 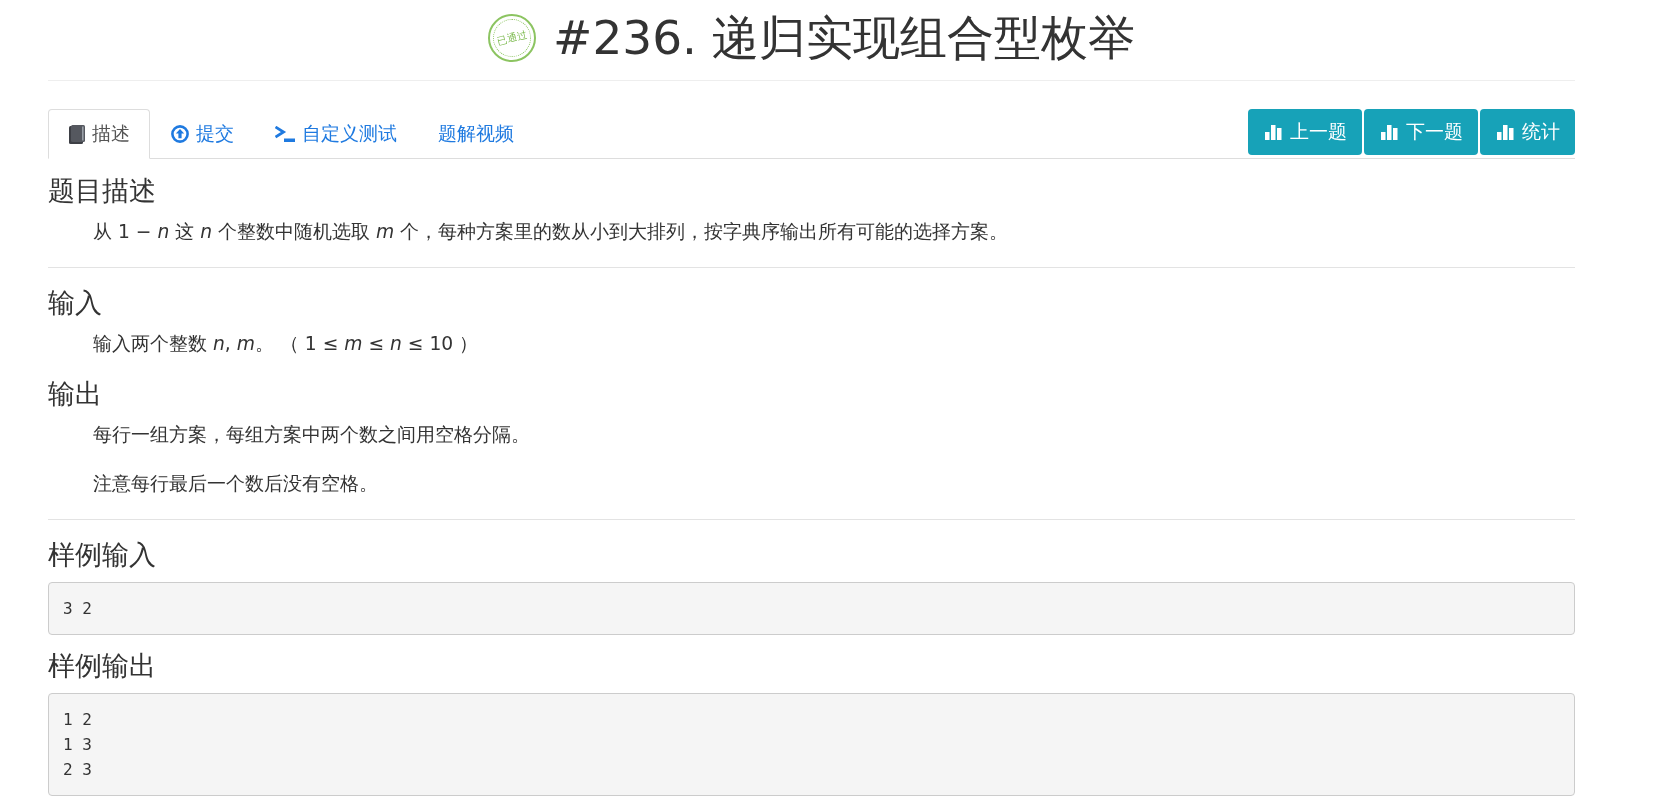 What do you see at coordinates (311, 435) in the screenshot?
I see `section-text: 每行一组方案，每组方案中两个数之间用空格分隔。` at bounding box center [311, 435].